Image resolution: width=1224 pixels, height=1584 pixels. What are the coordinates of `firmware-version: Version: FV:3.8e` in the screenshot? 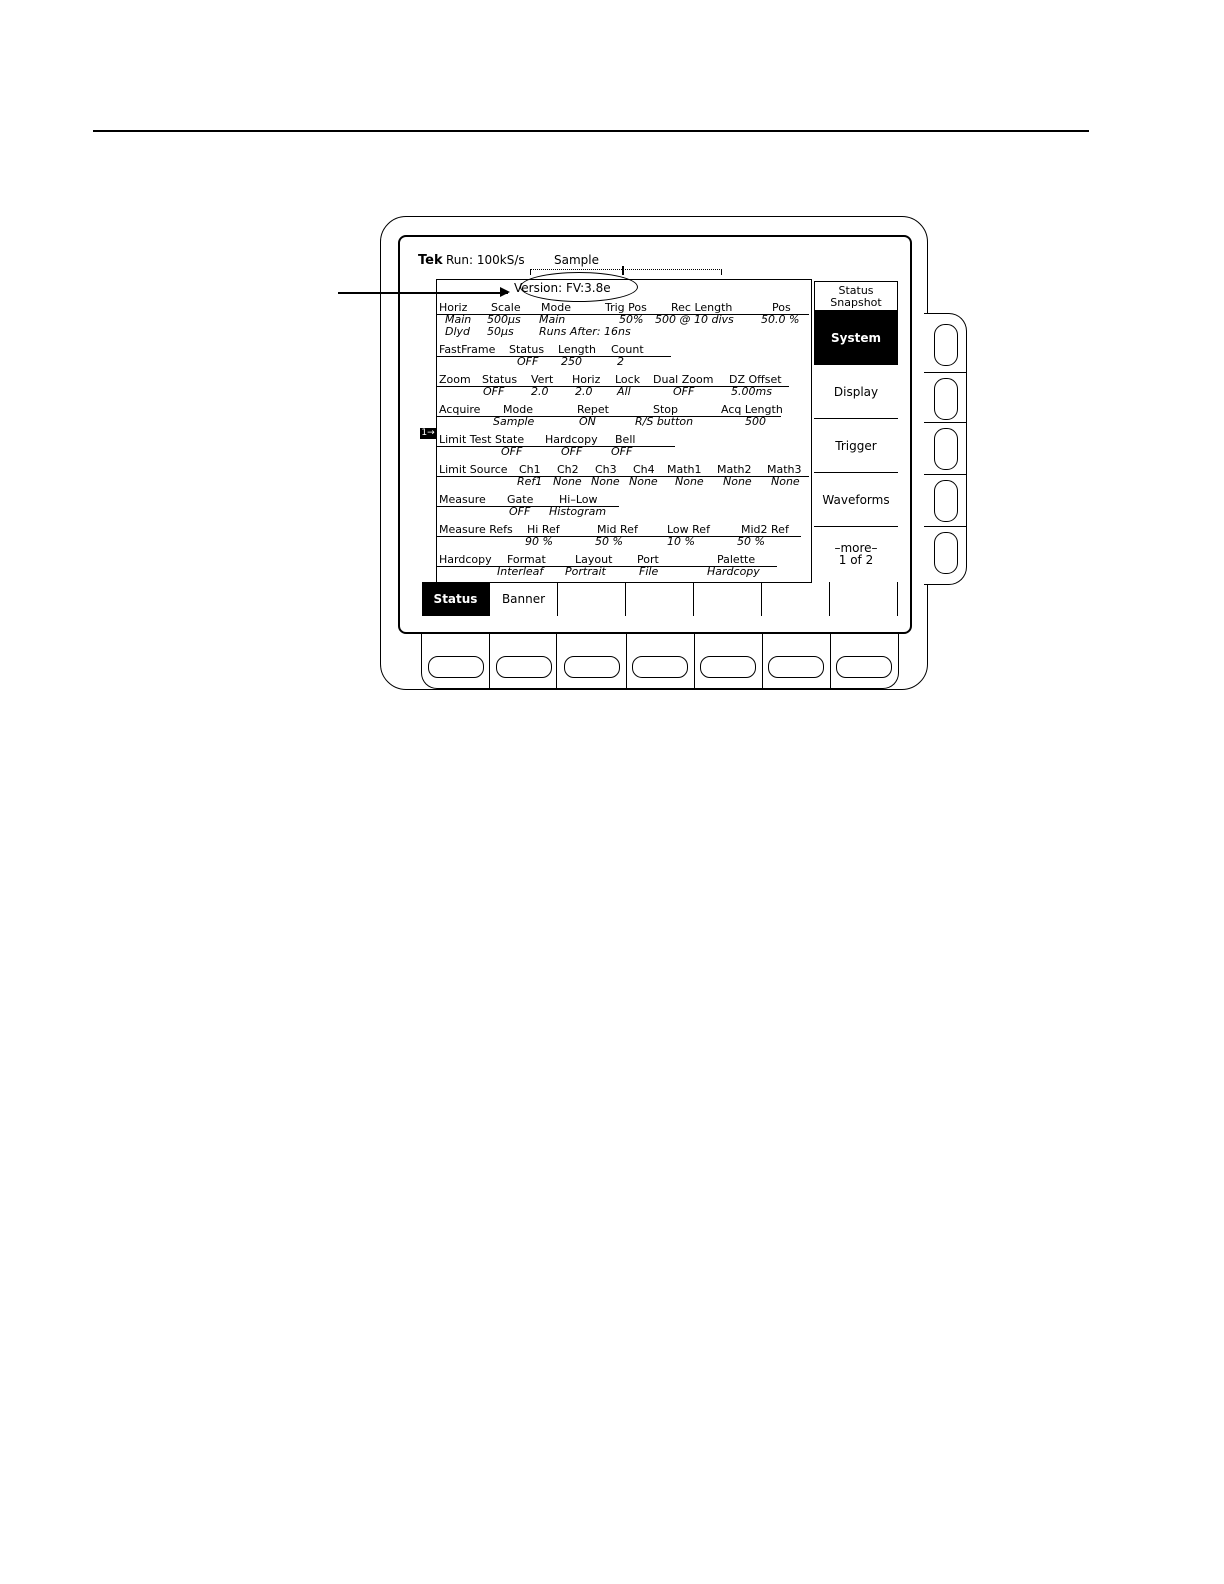 It's located at (562, 288).